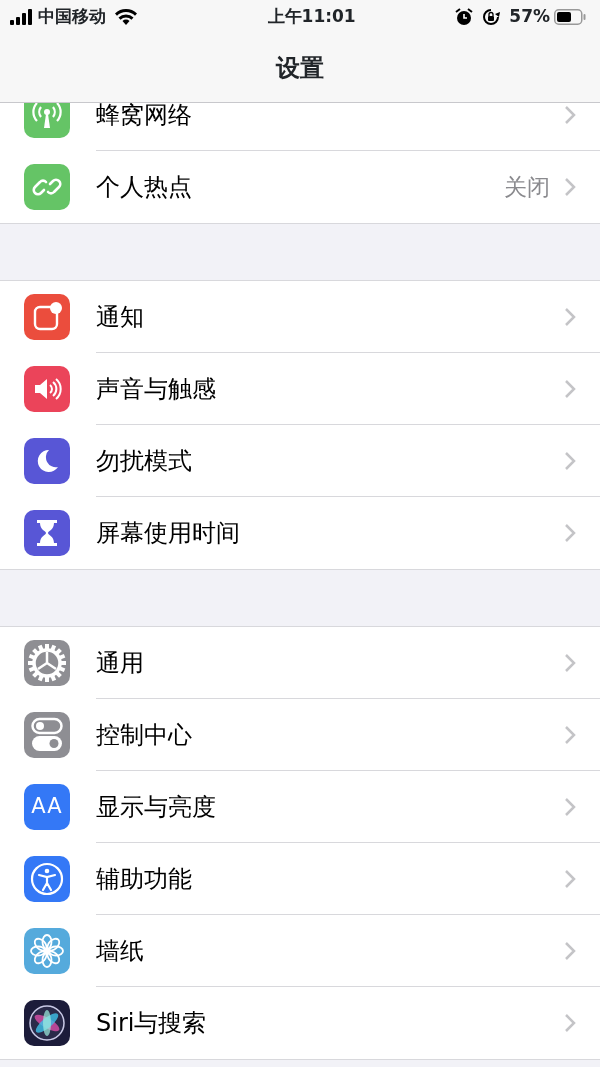  What do you see at coordinates (120, 663) in the screenshot?
I see `row-label: 通用` at bounding box center [120, 663].